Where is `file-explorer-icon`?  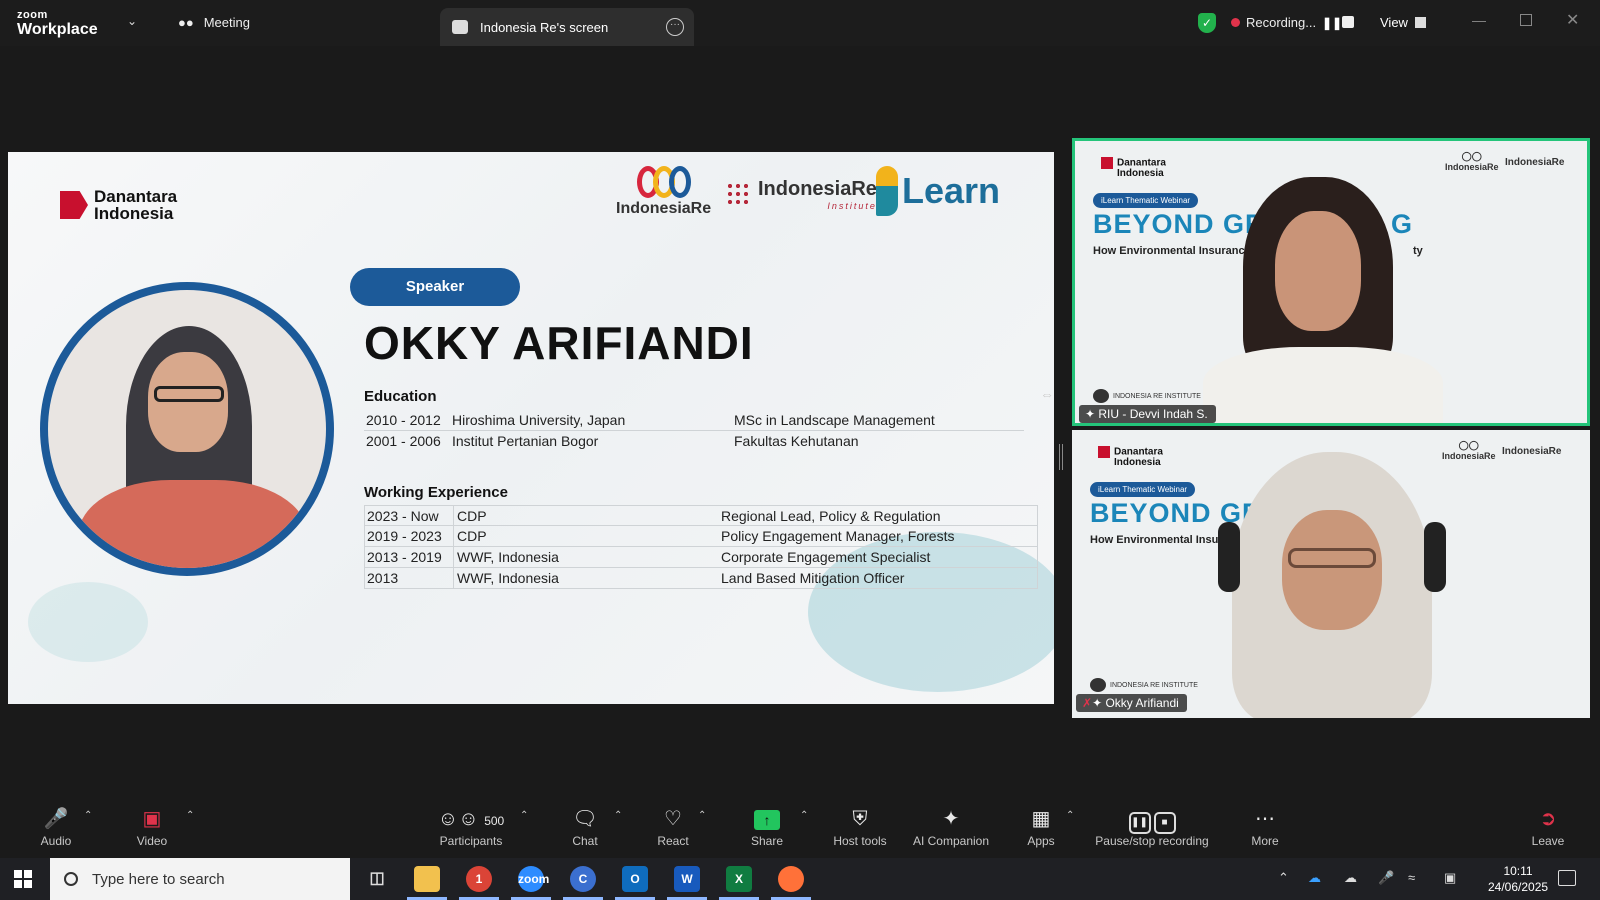 file-explorer-icon is located at coordinates (427, 879).